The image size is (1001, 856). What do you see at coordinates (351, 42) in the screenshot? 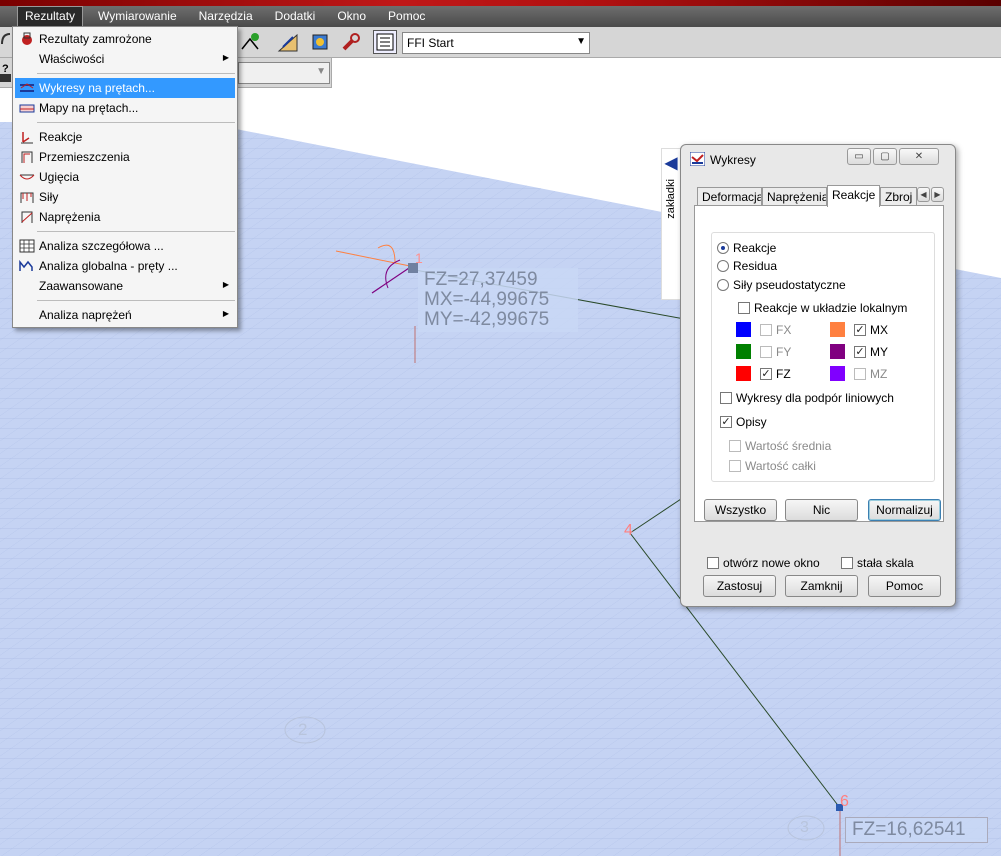
I see `wrench-icon` at bounding box center [351, 42].